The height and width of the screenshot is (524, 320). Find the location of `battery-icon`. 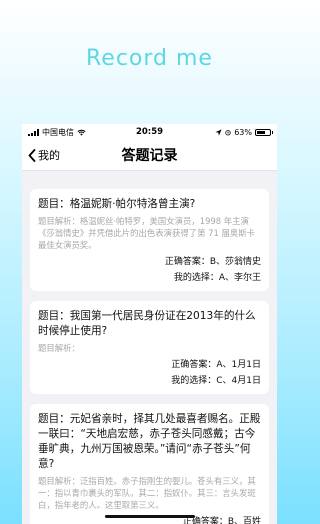

battery-icon is located at coordinates (264, 132).